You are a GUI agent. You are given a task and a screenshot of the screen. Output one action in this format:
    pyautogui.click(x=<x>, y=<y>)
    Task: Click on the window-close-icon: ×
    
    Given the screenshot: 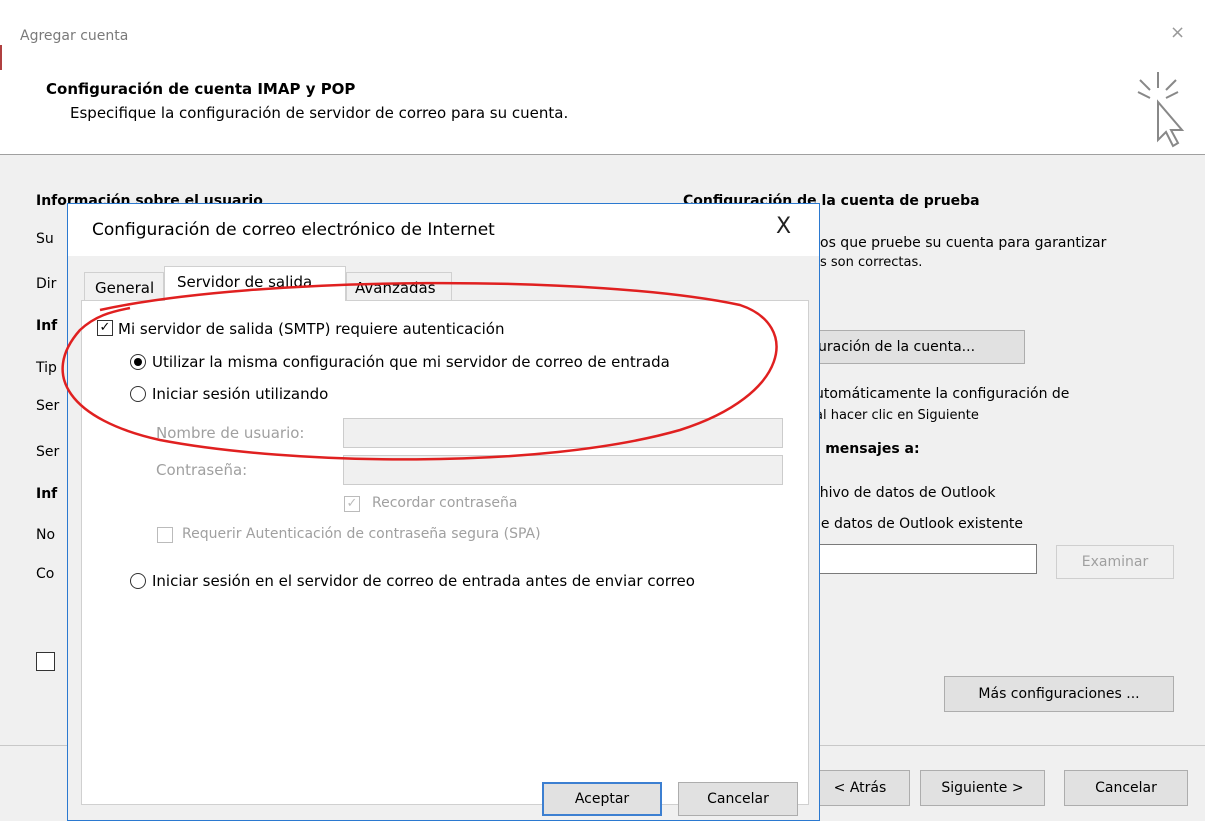 What is the action you would take?
    pyautogui.click(x=1177, y=32)
    